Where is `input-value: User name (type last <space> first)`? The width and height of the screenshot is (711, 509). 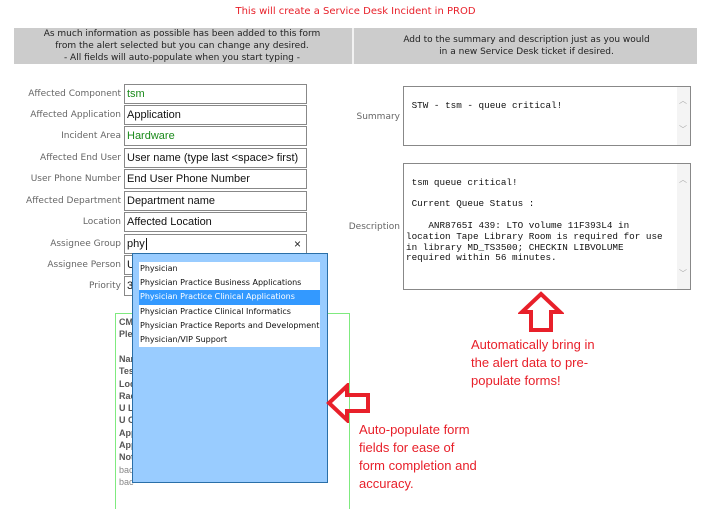 input-value: User name (type last <space> first) is located at coordinates (213, 158).